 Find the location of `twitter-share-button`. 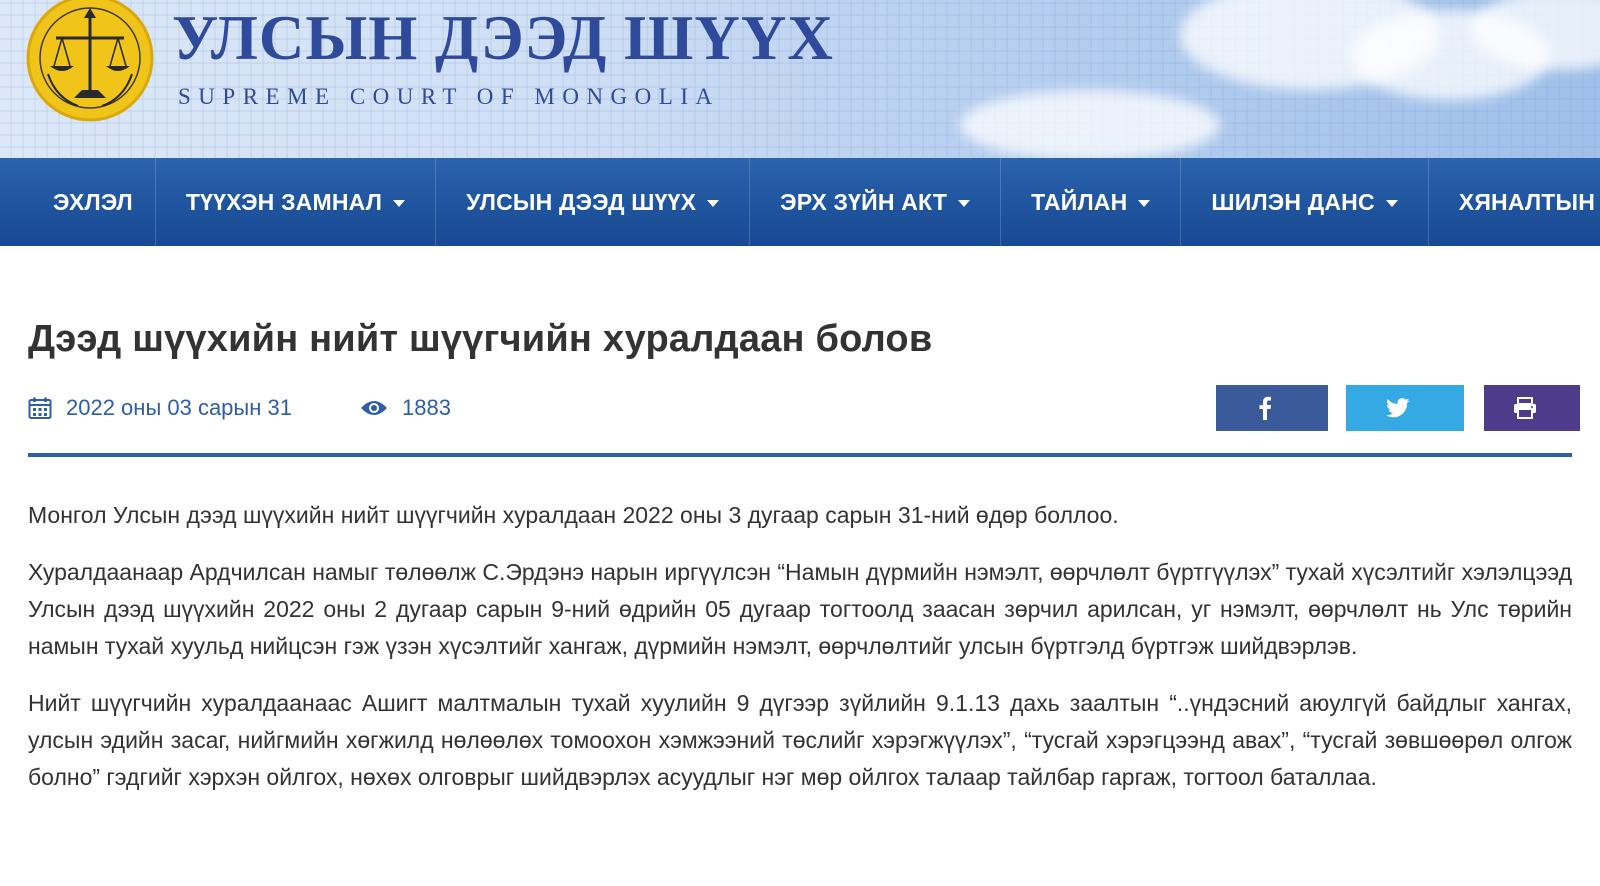

twitter-share-button is located at coordinates (1405, 408).